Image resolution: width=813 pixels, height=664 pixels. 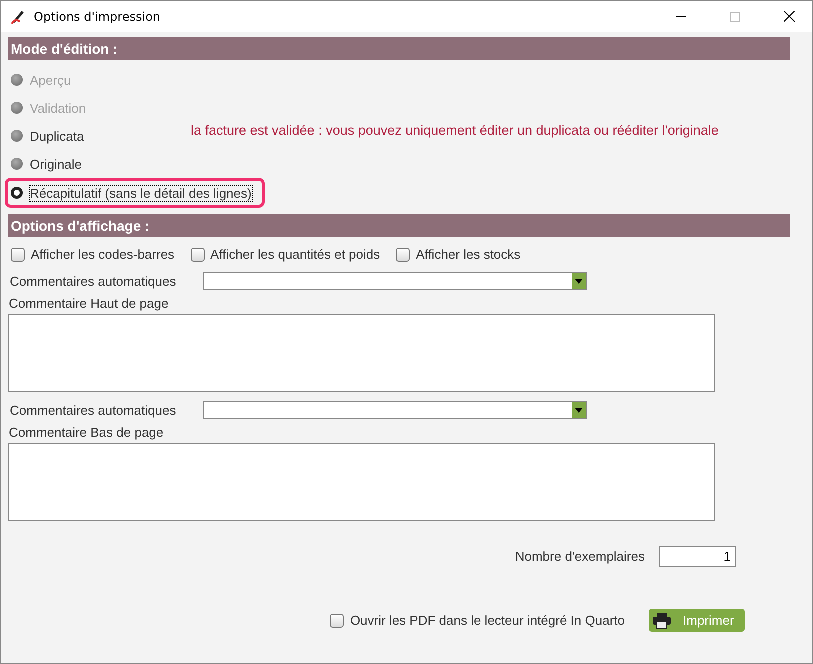 I want to click on radio-option: Récapitulatif (sans le détail des lignes), so click(x=135, y=193).